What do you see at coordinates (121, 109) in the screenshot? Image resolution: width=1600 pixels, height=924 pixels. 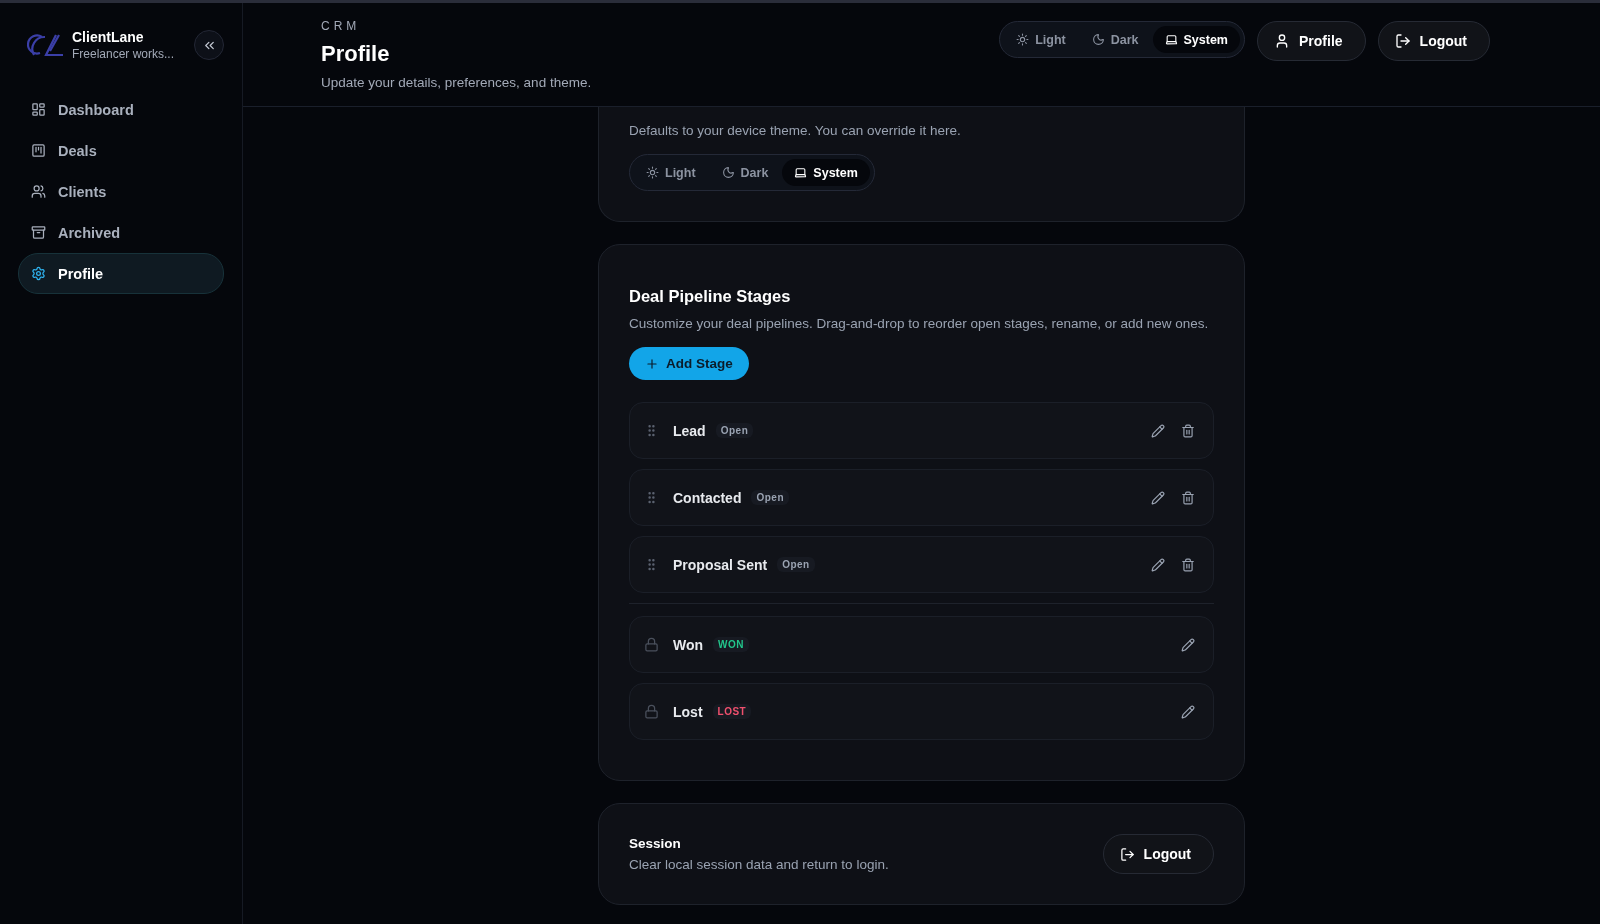 I see `sidebar-item: Dashboard` at bounding box center [121, 109].